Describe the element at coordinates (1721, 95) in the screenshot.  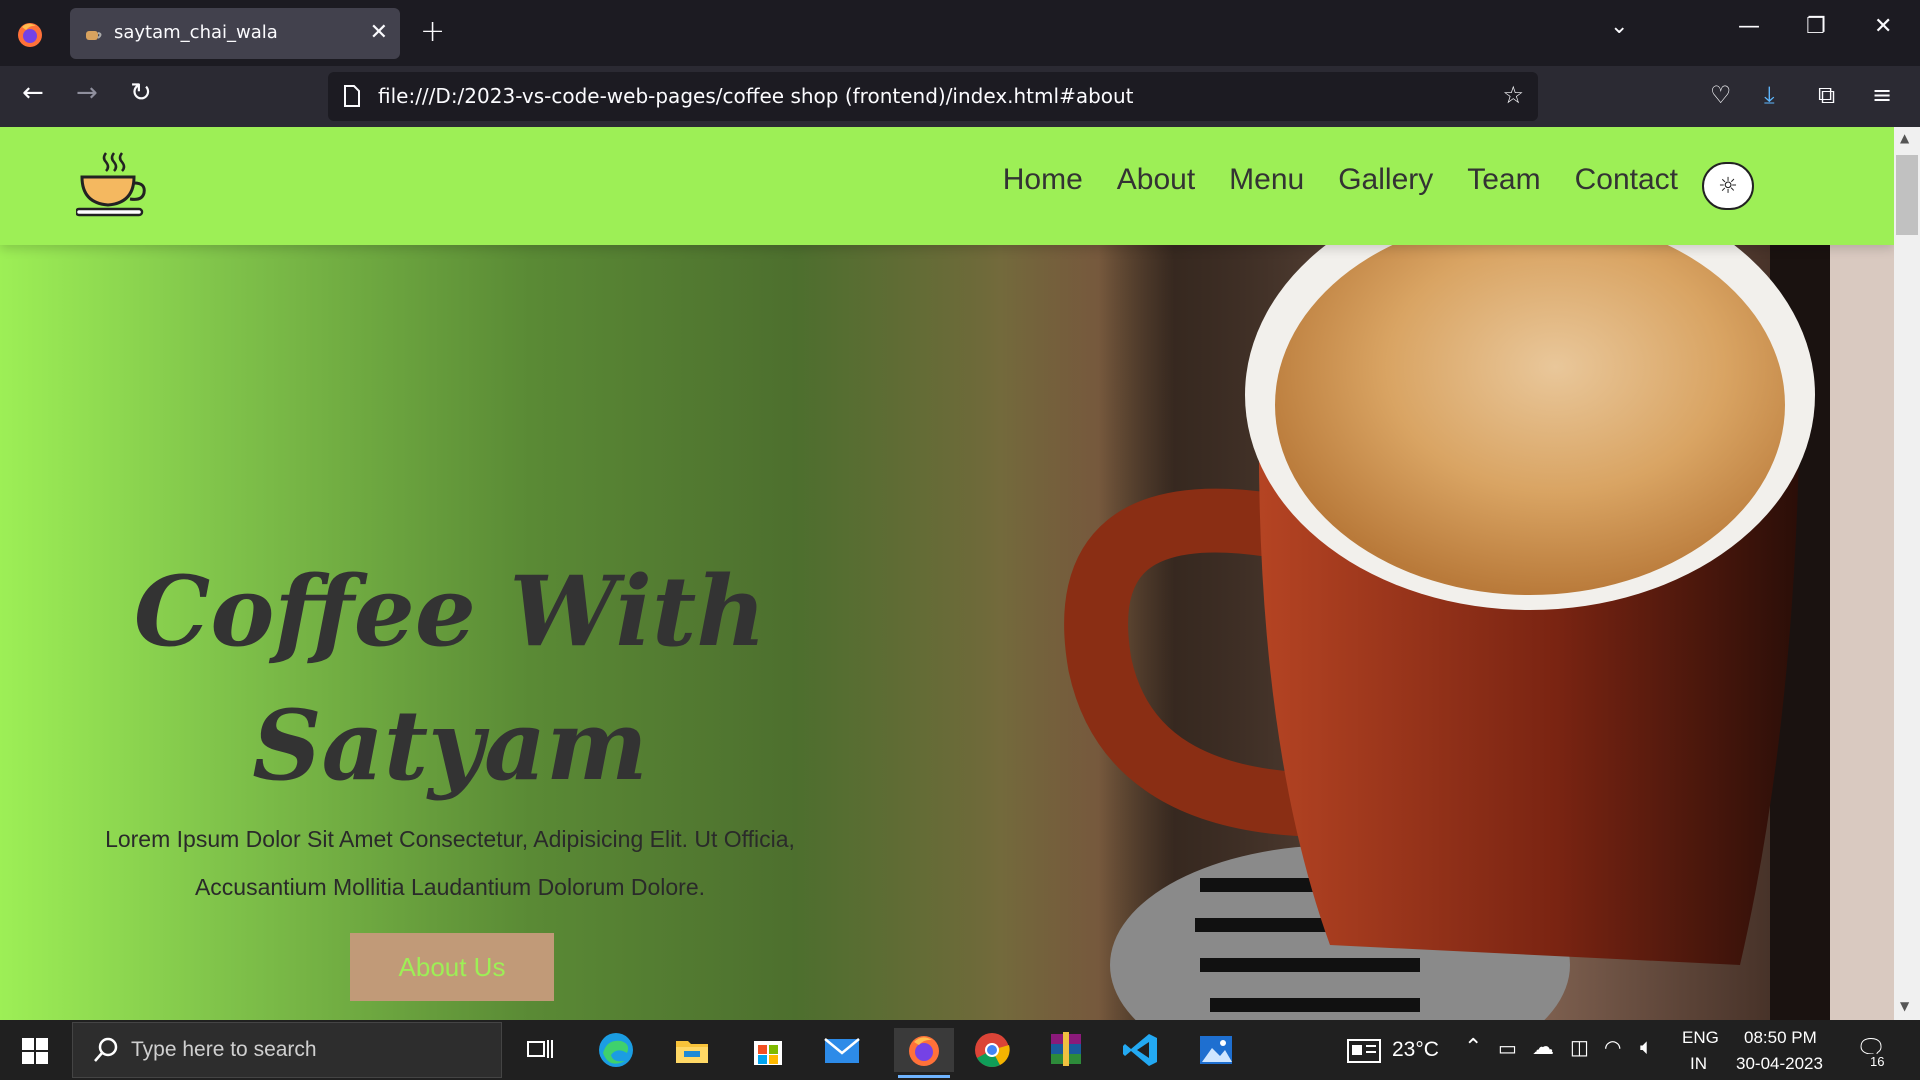
I see `pocket-icon: ♡` at that location.